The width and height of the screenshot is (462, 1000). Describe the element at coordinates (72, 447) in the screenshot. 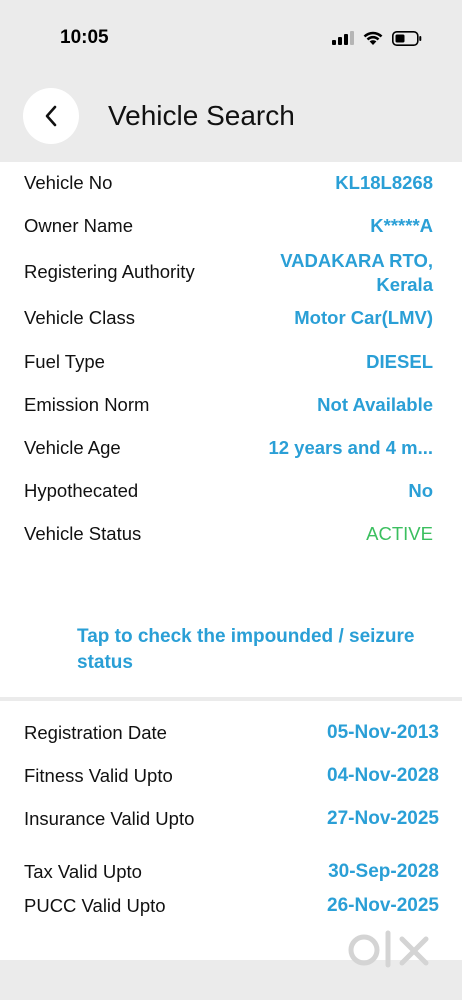

I see `detail-label: Vehicle Age` at that location.